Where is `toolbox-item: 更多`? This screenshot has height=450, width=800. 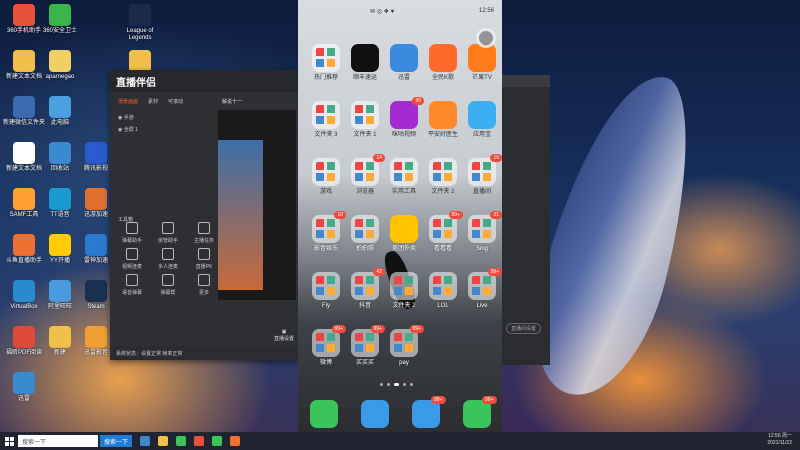 toolbox-item: 更多 is located at coordinates (204, 285).